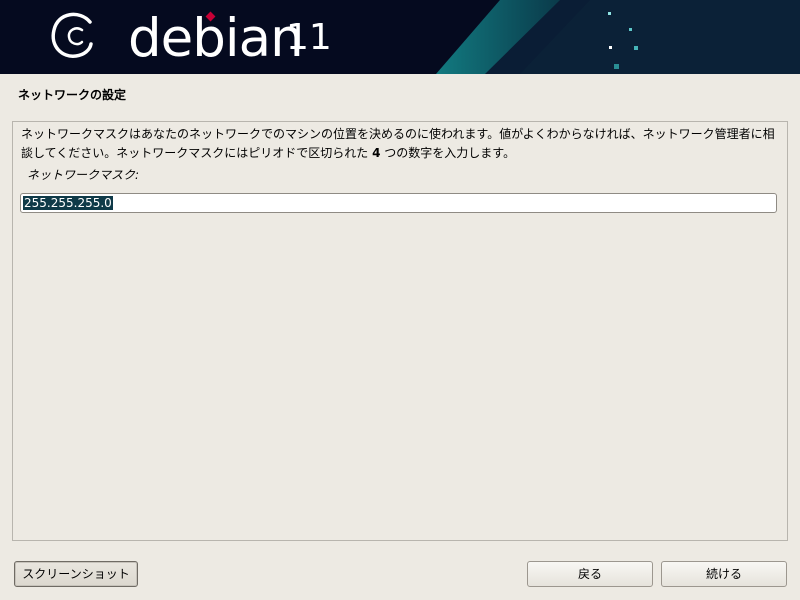 This screenshot has height=600, width=800. I want to click on banner-artwork, so click(425, 37).